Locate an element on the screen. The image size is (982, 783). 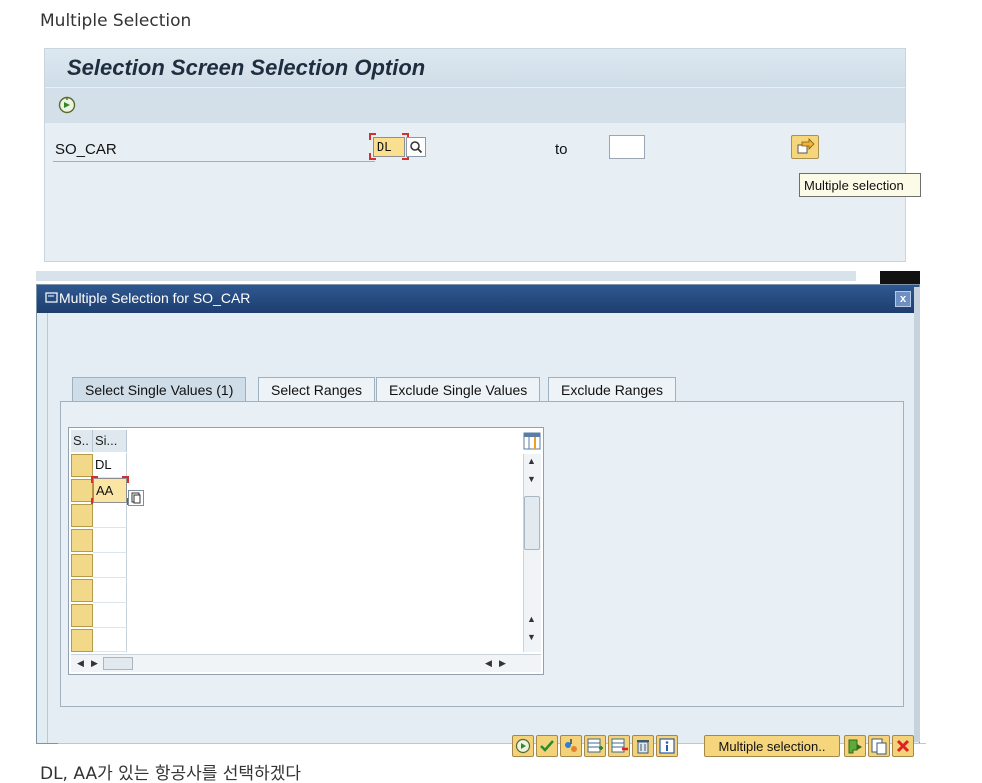
tooltip: Multiple selection is located at coordinates (860, 185).